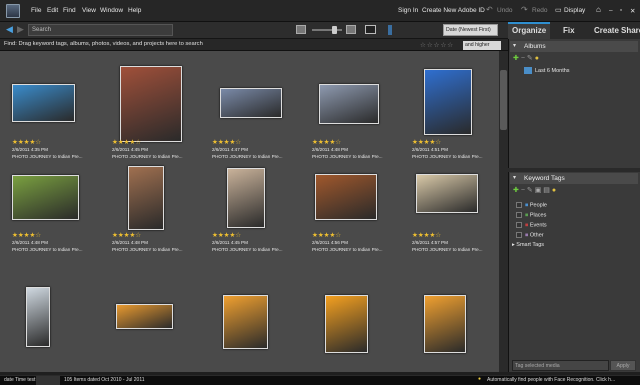 The image size is (640, 385). I want to click on forward-arrow-icon: ▶, so click(20, 29).